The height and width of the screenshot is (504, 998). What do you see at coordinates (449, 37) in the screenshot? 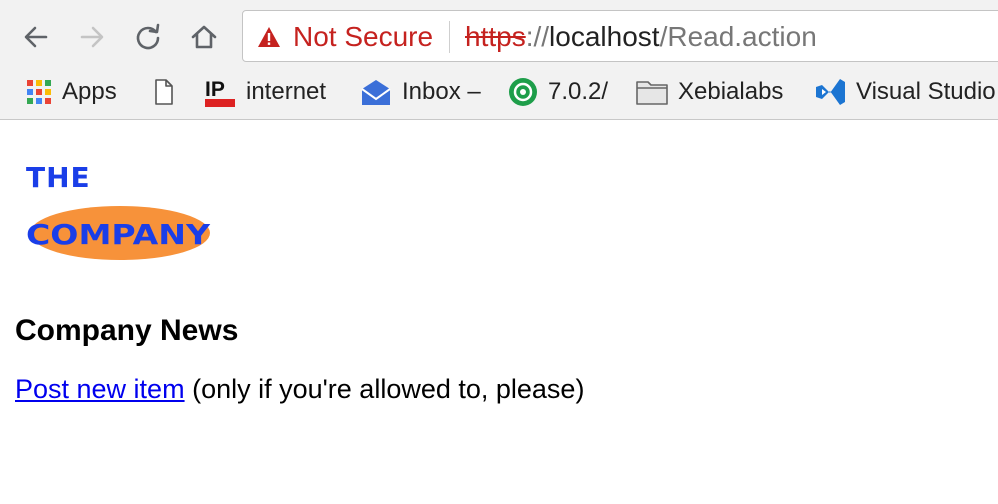
I see `address-separator` at bounding box center [449, 37].